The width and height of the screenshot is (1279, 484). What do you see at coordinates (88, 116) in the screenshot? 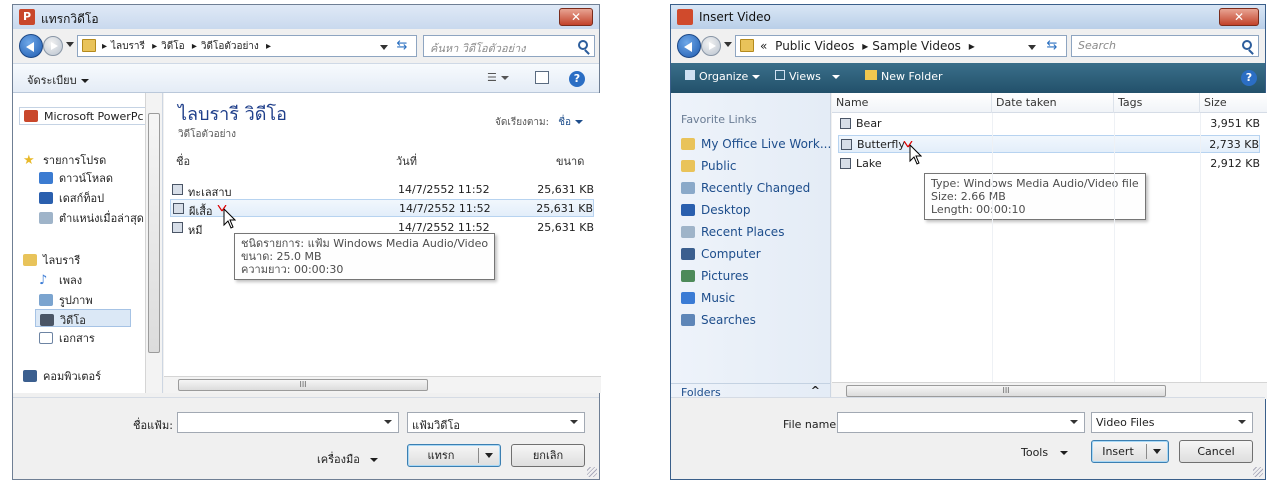
I see `nav-item-powerpoint: Microsoft PowerPc` at bounding box center [88, 116].